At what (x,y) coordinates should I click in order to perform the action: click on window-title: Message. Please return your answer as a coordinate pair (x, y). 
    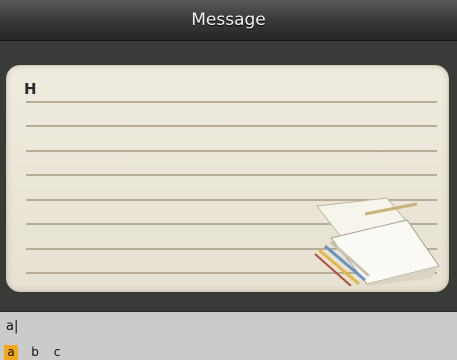
    Looking at the image, I should click on (228, 20).